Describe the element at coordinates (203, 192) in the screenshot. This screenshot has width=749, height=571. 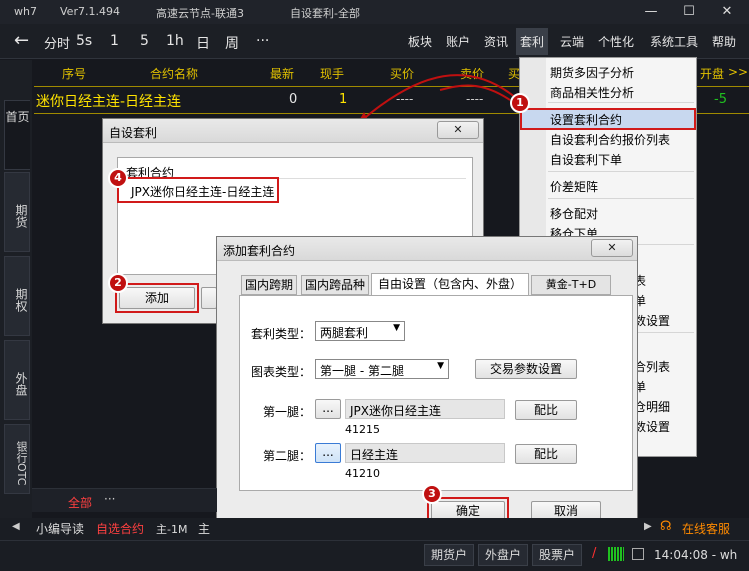
I see `arbitrage-list-item-label: JPX迷你日经主连-日经主连` at that location.